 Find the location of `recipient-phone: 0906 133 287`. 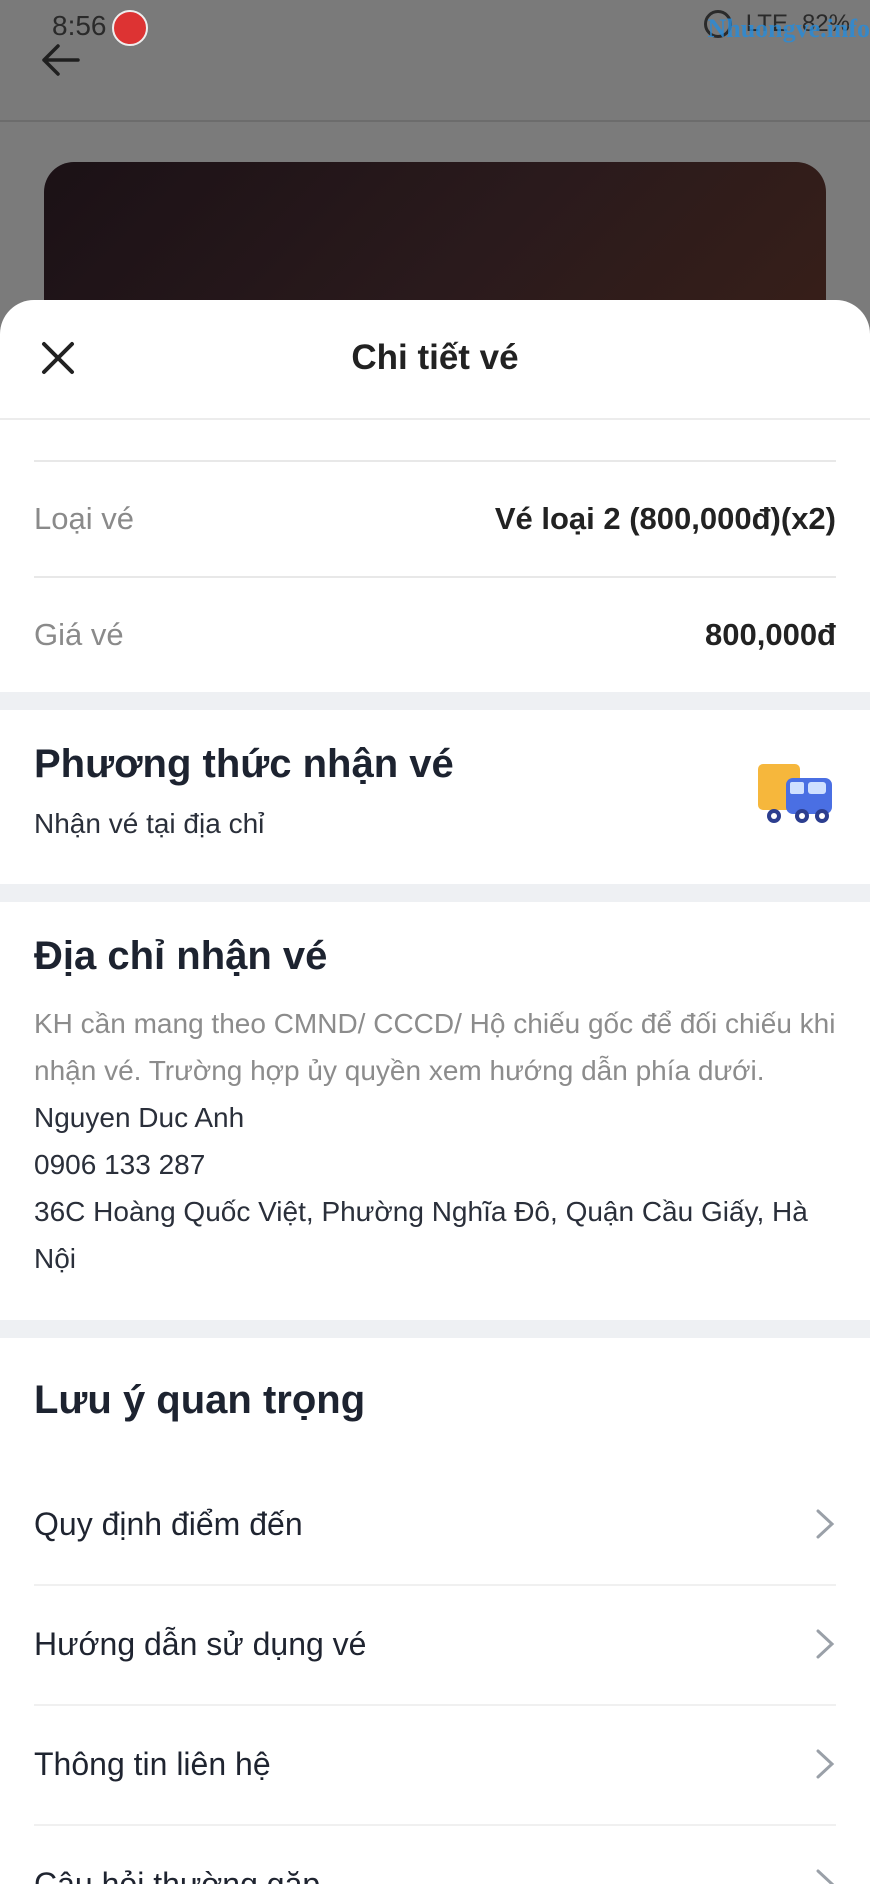

recipient-phone: 0906 133 287 is located at coordinates (120, 1164).